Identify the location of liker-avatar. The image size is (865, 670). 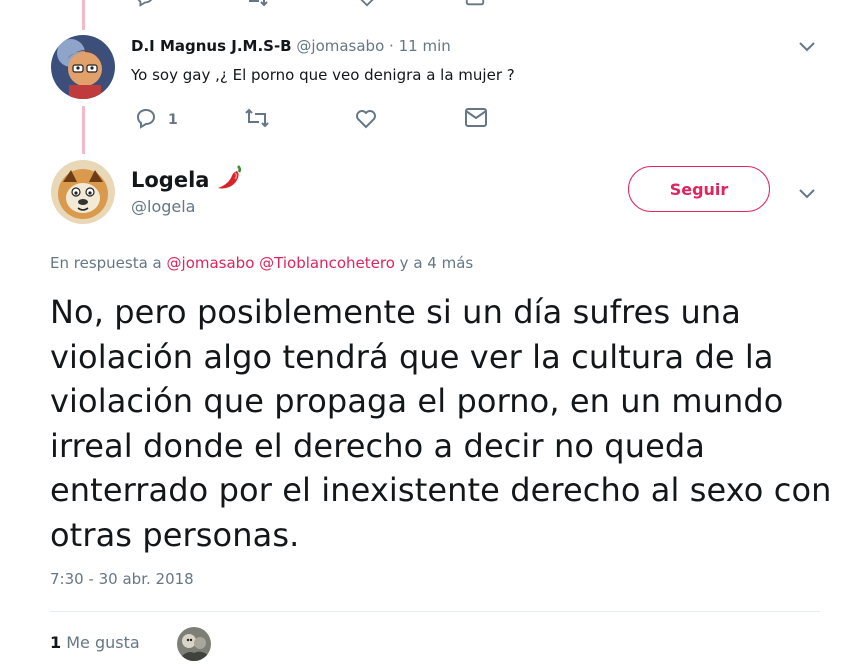
(194, 644).